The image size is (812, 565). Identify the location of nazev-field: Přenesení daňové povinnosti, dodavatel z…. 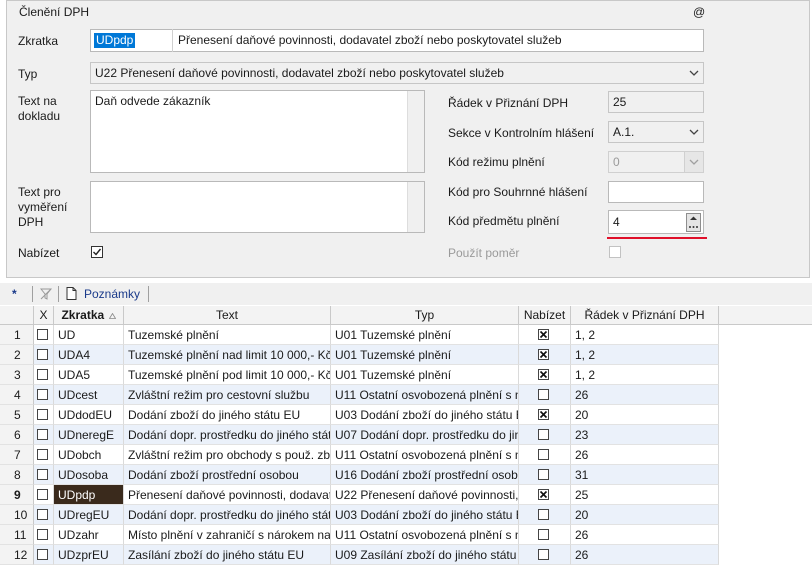
(370, 40).